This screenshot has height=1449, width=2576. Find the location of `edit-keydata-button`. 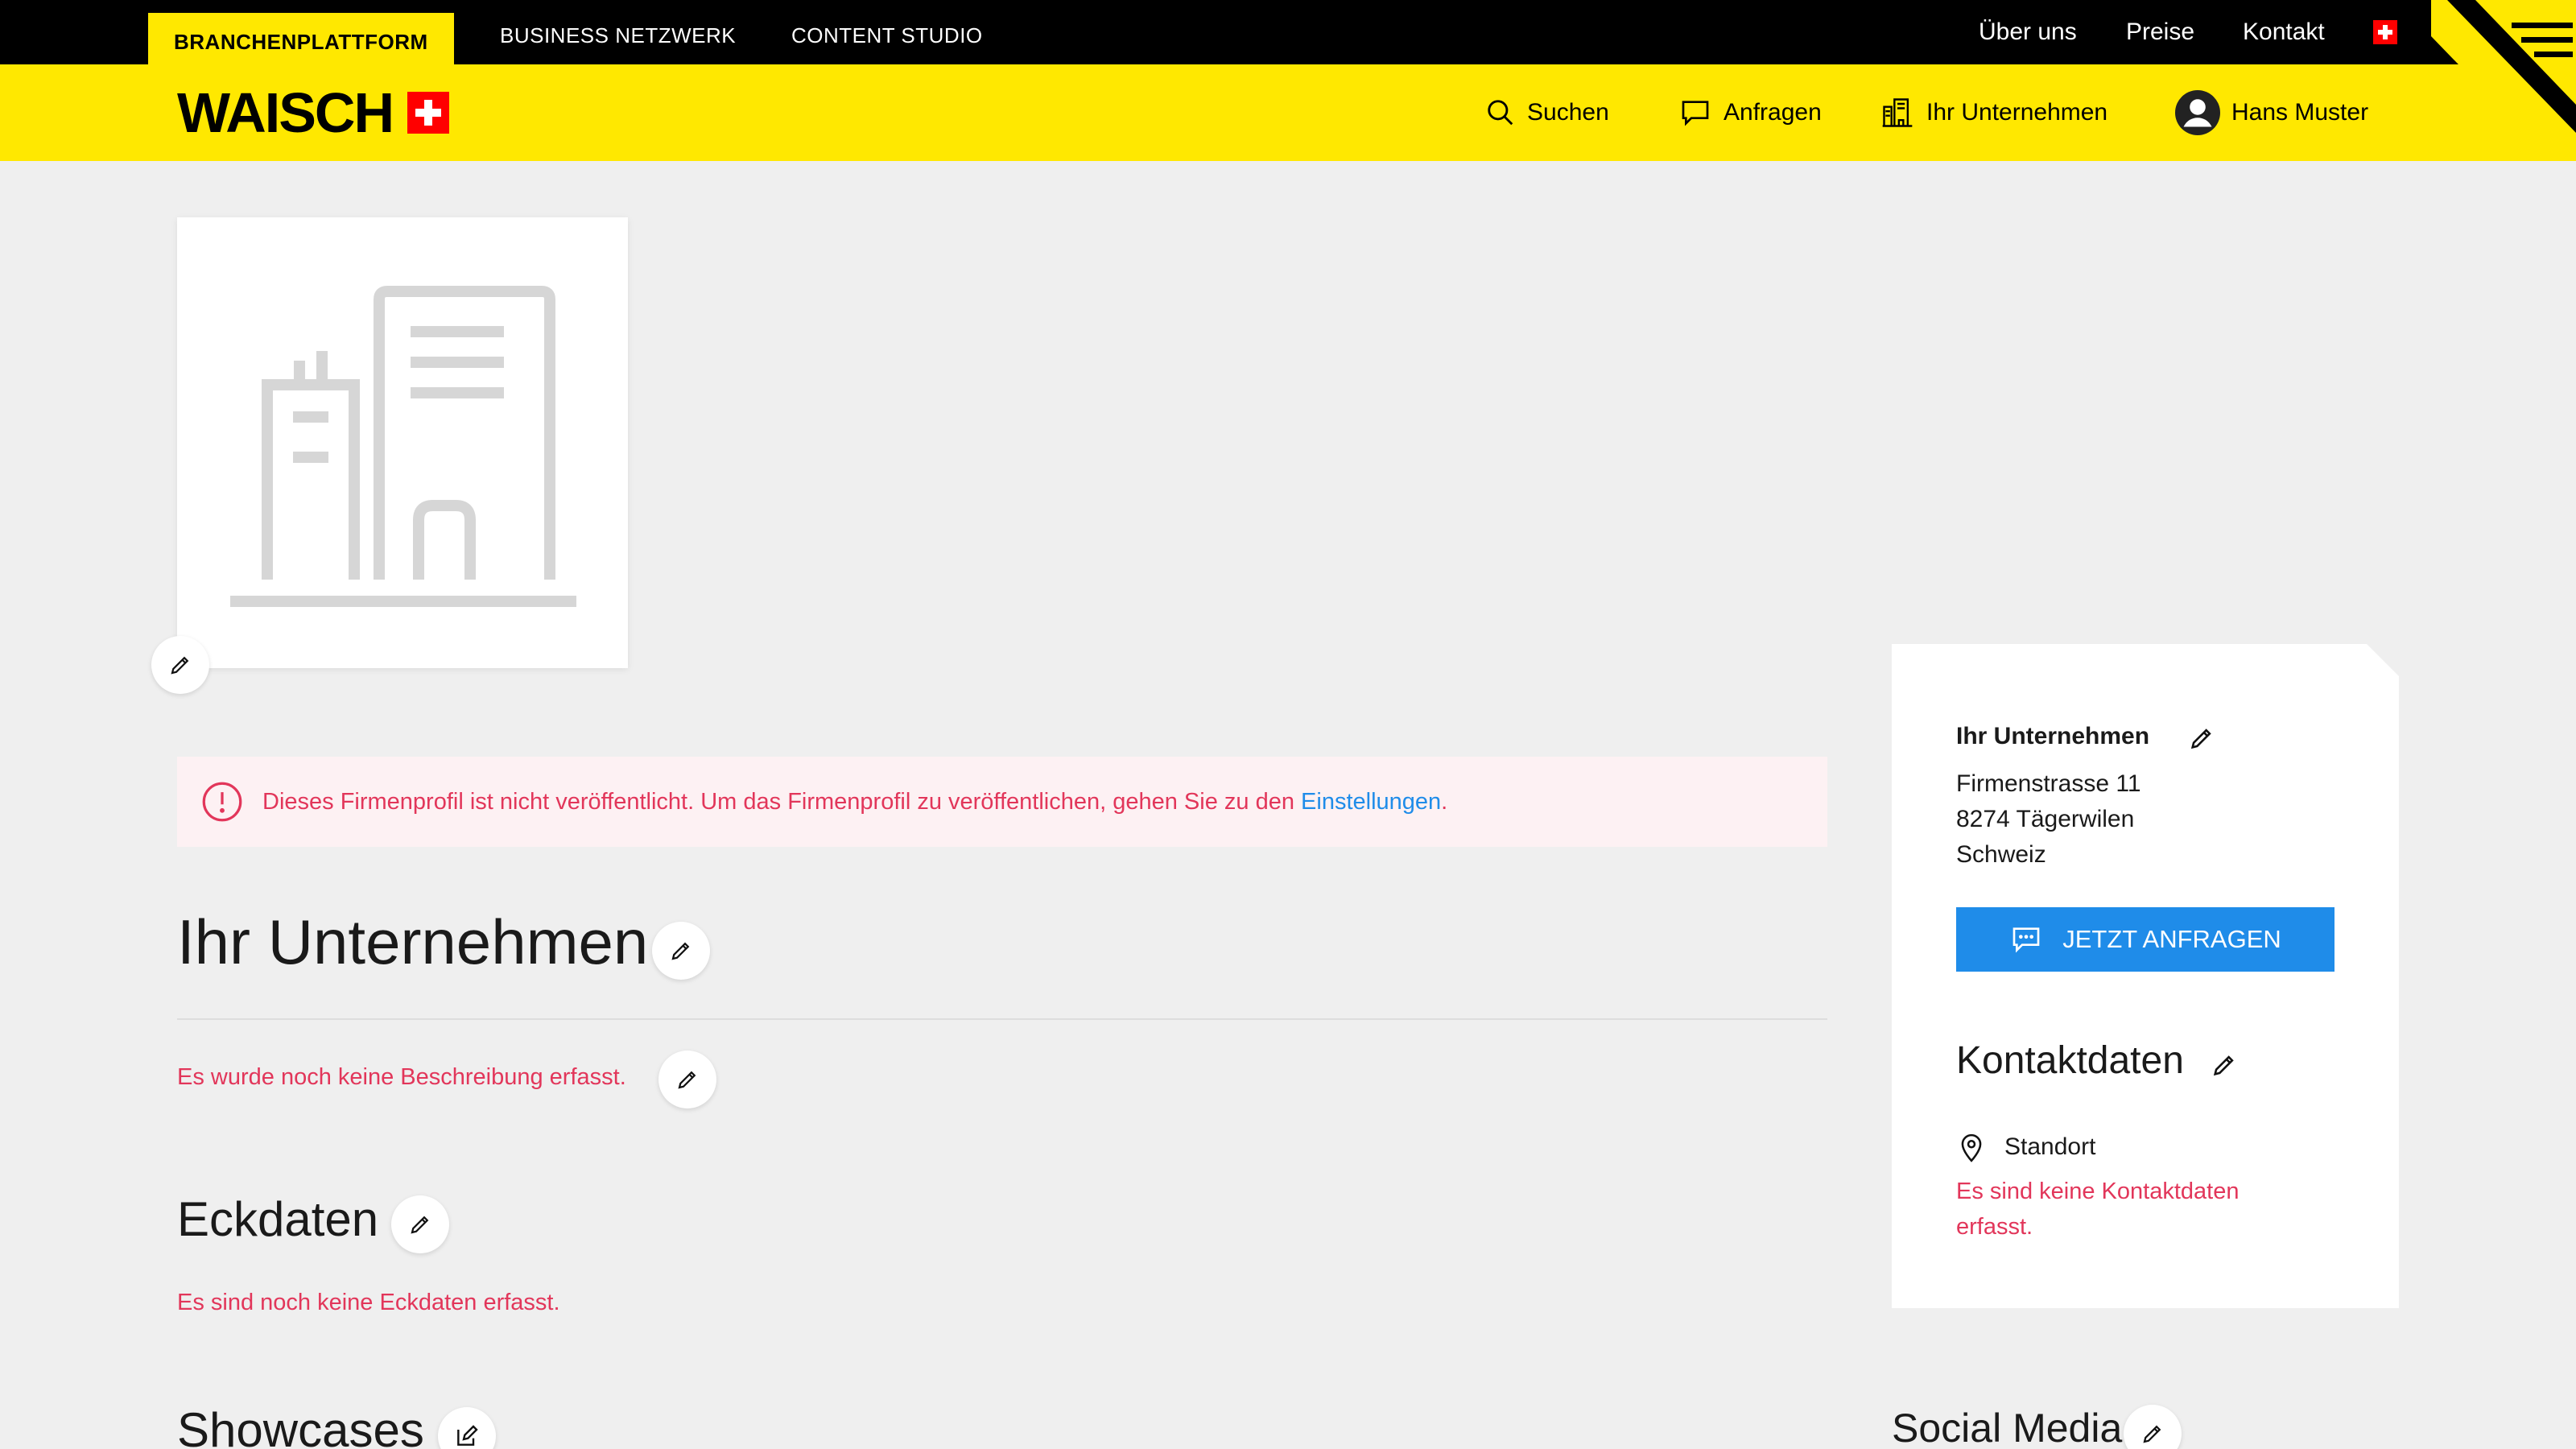

edit-keydata-button is located at coordinates (420, 1224).